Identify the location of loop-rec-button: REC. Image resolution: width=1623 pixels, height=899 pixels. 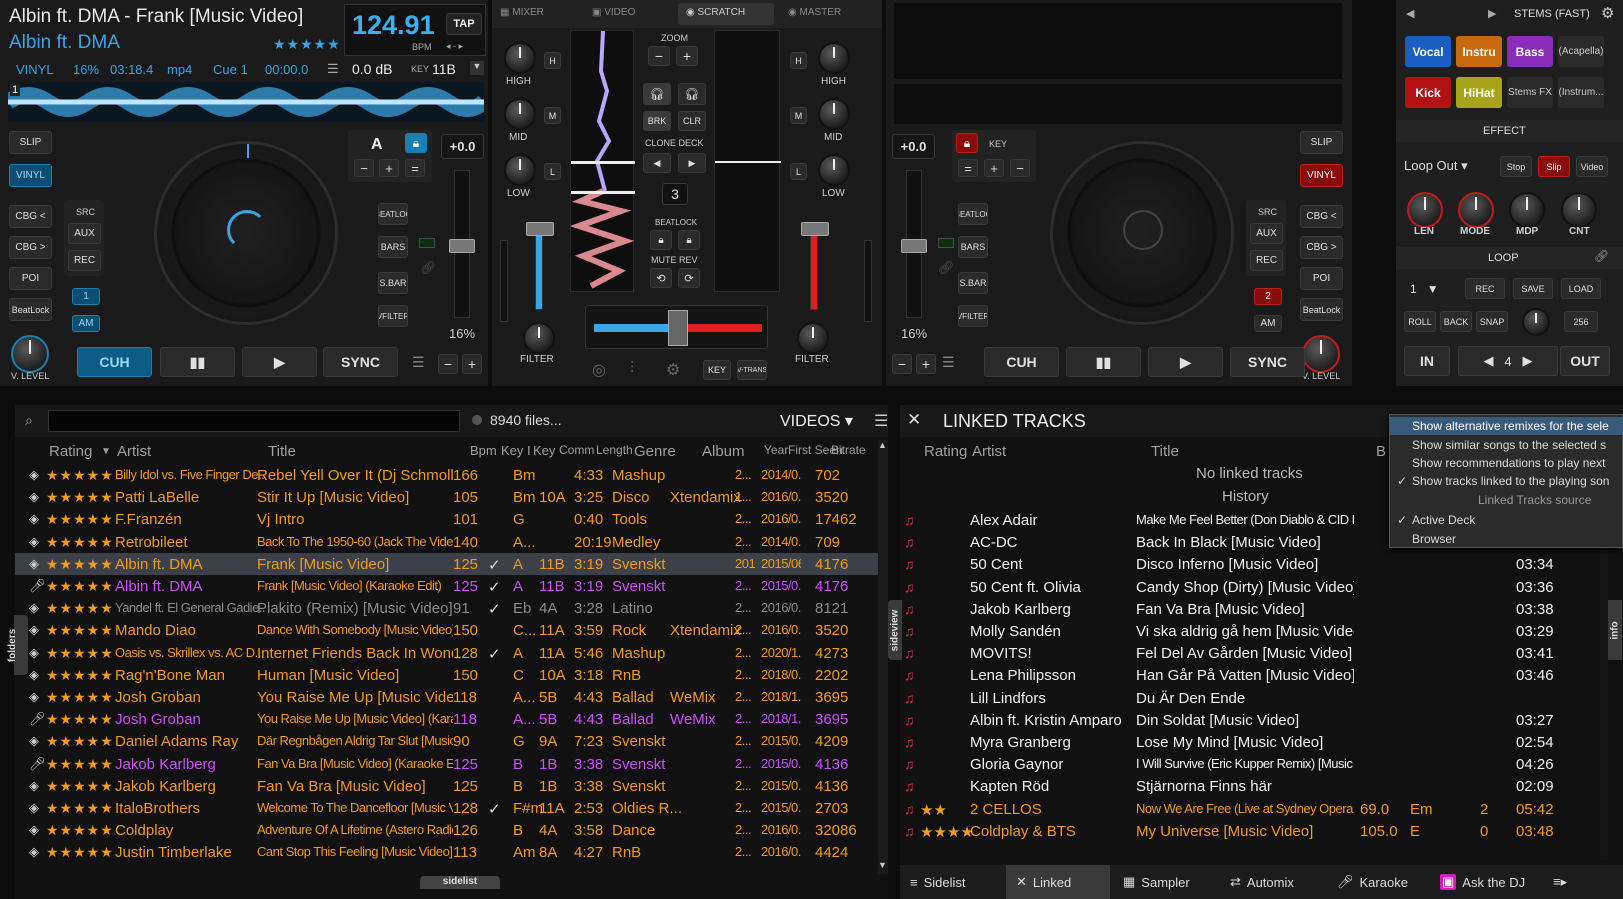
(1485, 288).